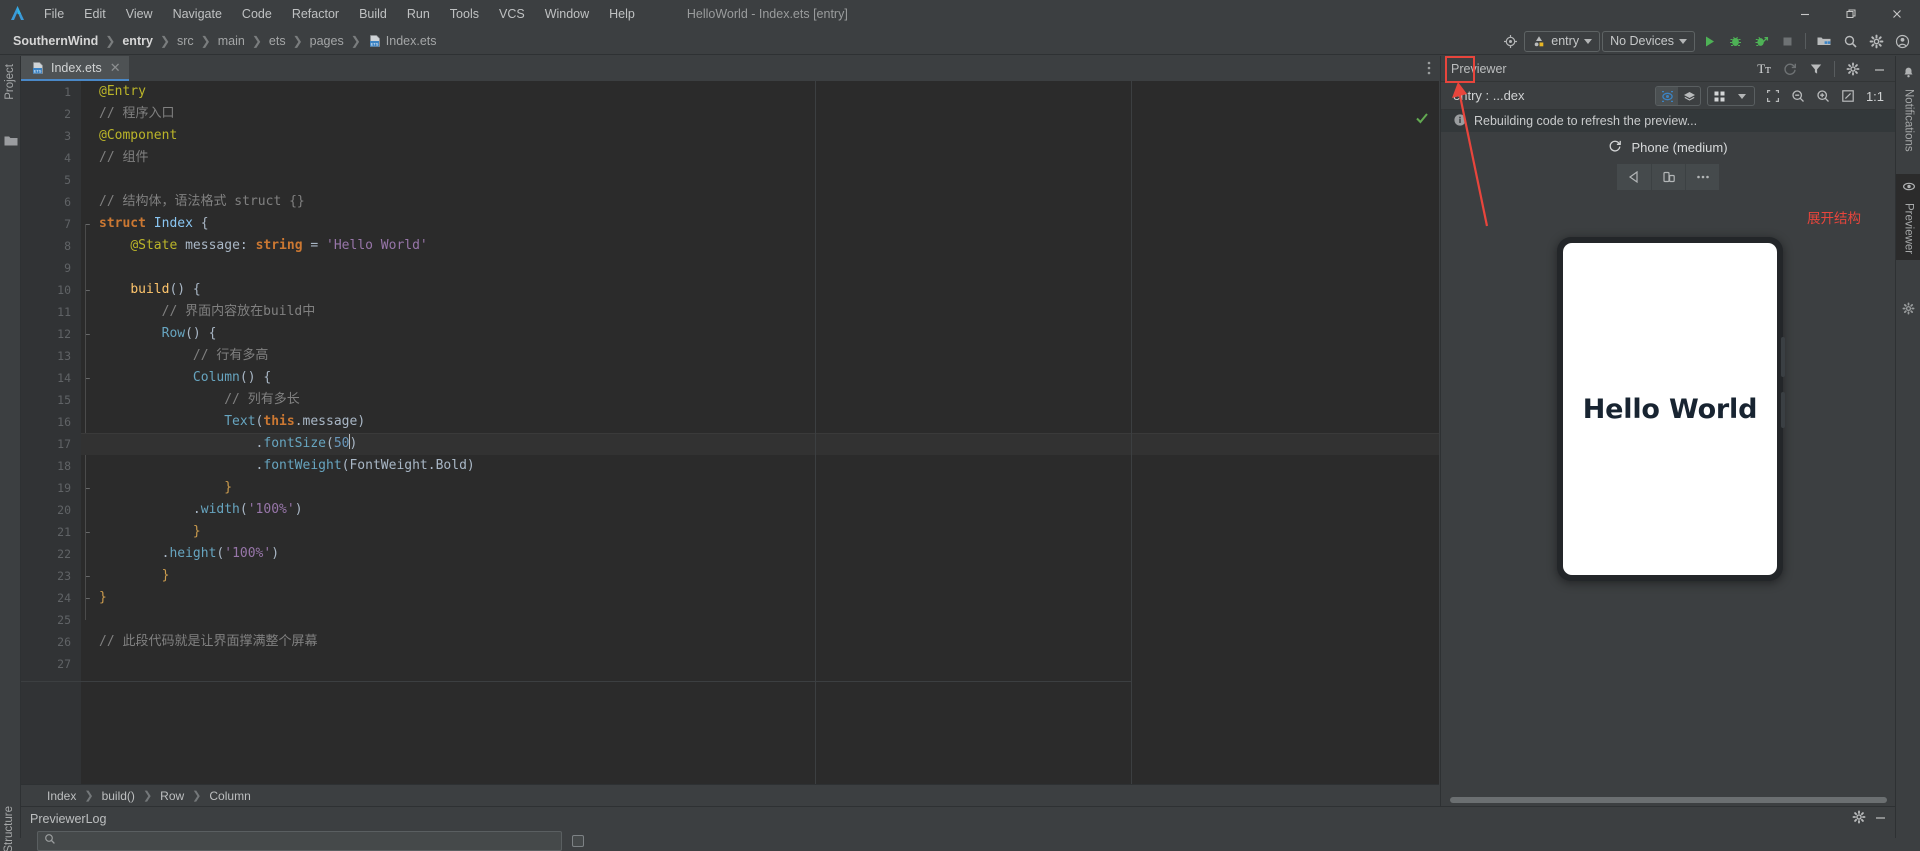 Image resolution: width=1920 pixels, height=851 pixels. What do you see at coordinates (1773, 96) in the screenshot?
I see `select-region-icon` at bounding box center [1773, 96].